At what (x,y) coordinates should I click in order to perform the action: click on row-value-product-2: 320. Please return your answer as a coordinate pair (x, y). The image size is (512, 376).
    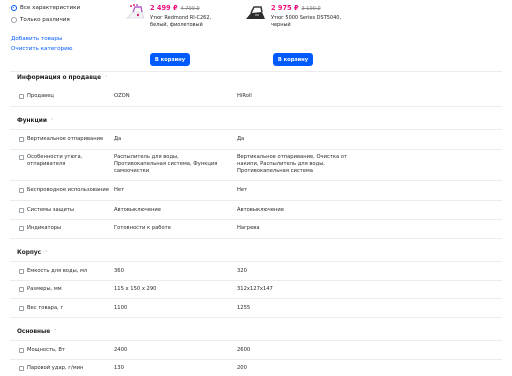
    Looking at the image, I should click on (242, 271).